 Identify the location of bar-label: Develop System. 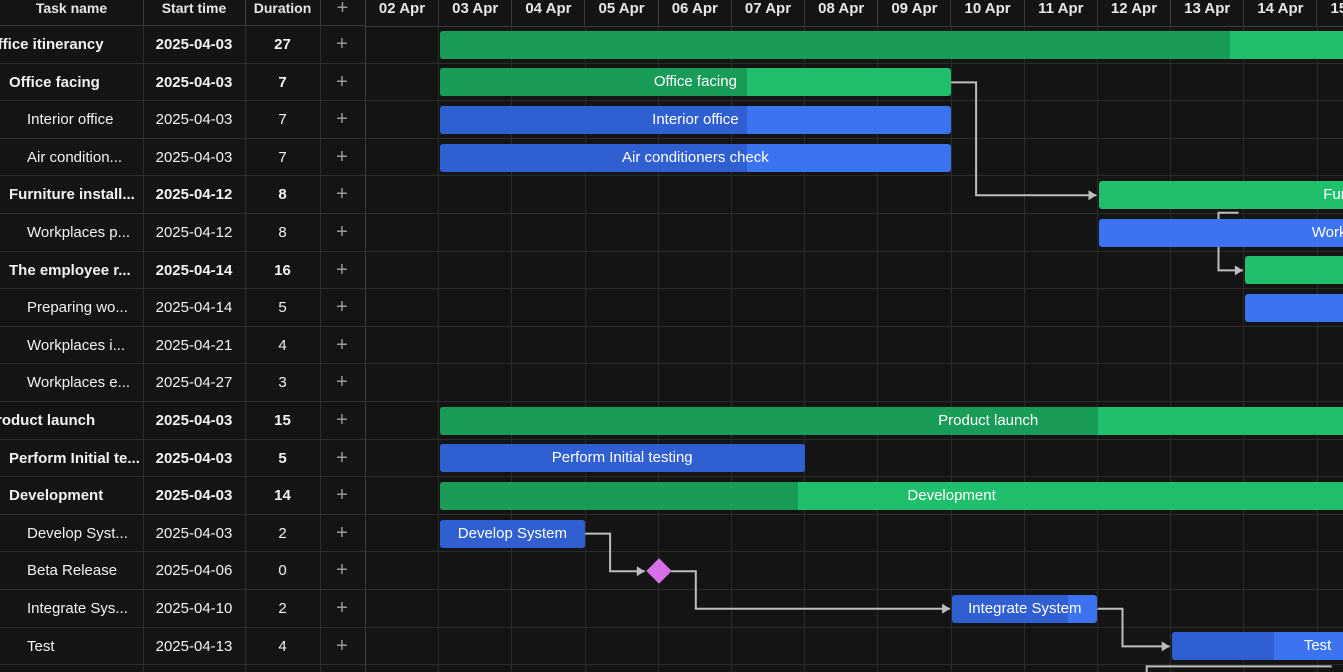
(512, 533).